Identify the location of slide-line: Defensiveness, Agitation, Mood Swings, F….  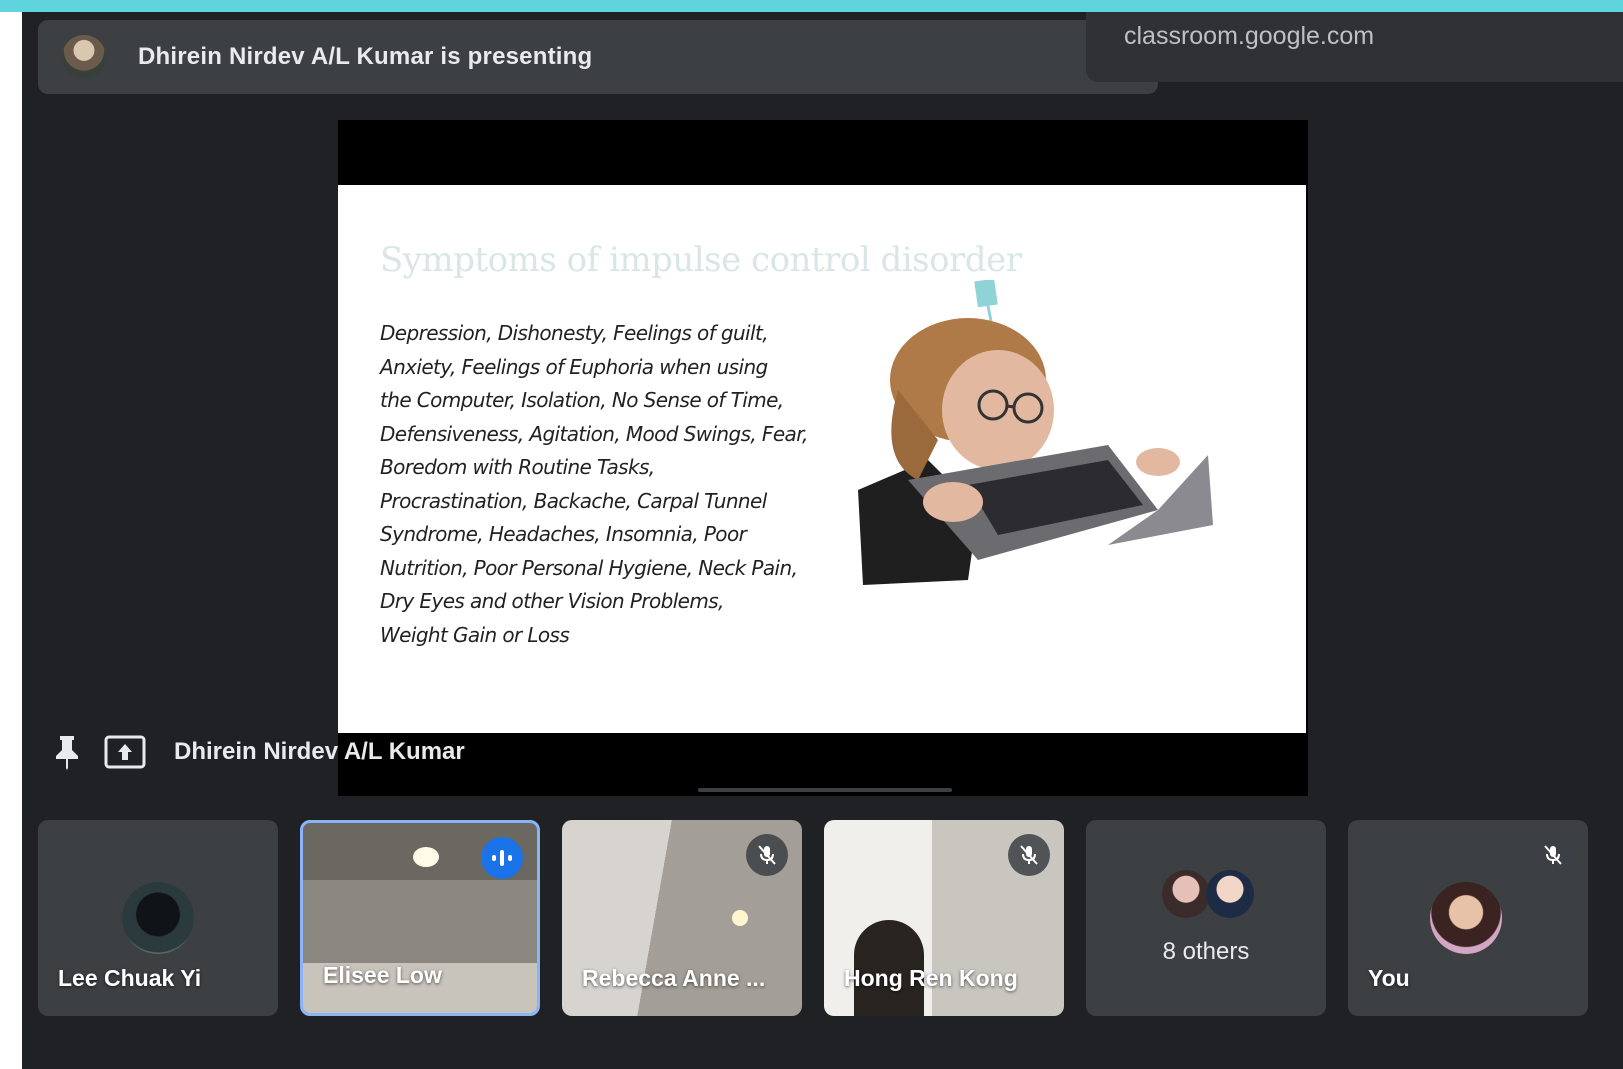
(594, 433).